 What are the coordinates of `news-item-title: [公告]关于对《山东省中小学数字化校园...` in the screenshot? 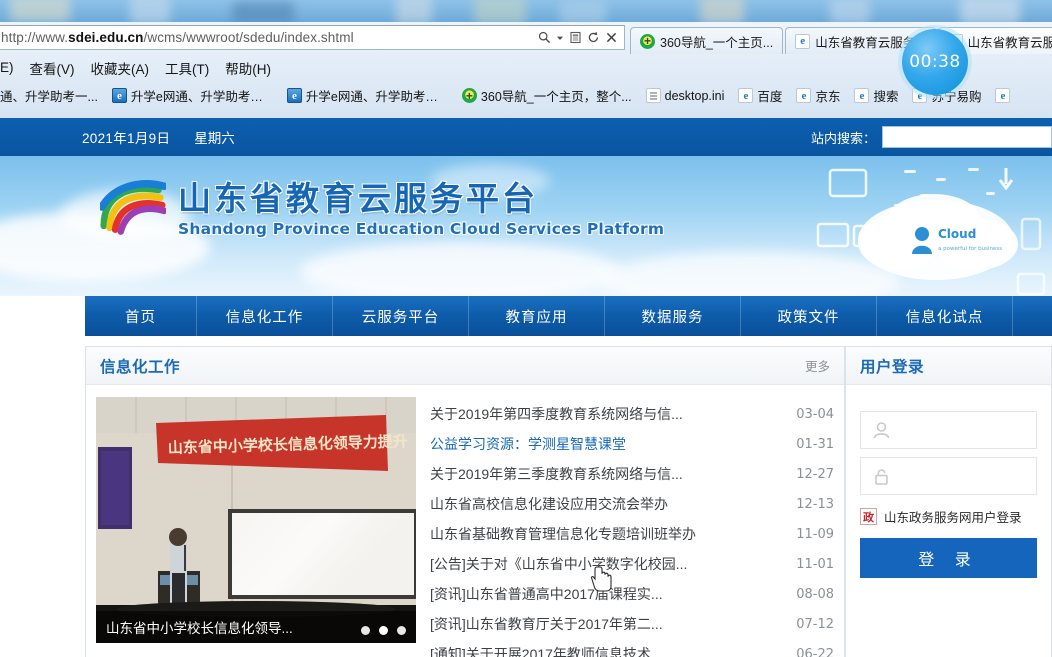 It's located at (559, 564).